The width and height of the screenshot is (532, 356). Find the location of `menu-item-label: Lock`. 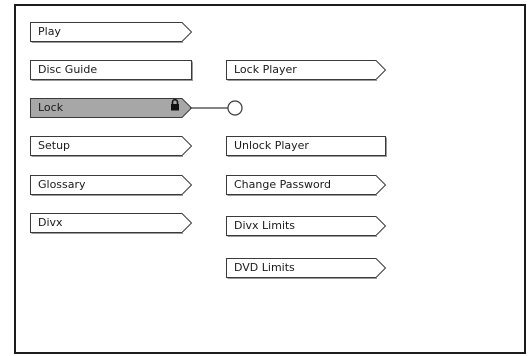

menu-item-label: Lock is located at coordinates (51, 107).